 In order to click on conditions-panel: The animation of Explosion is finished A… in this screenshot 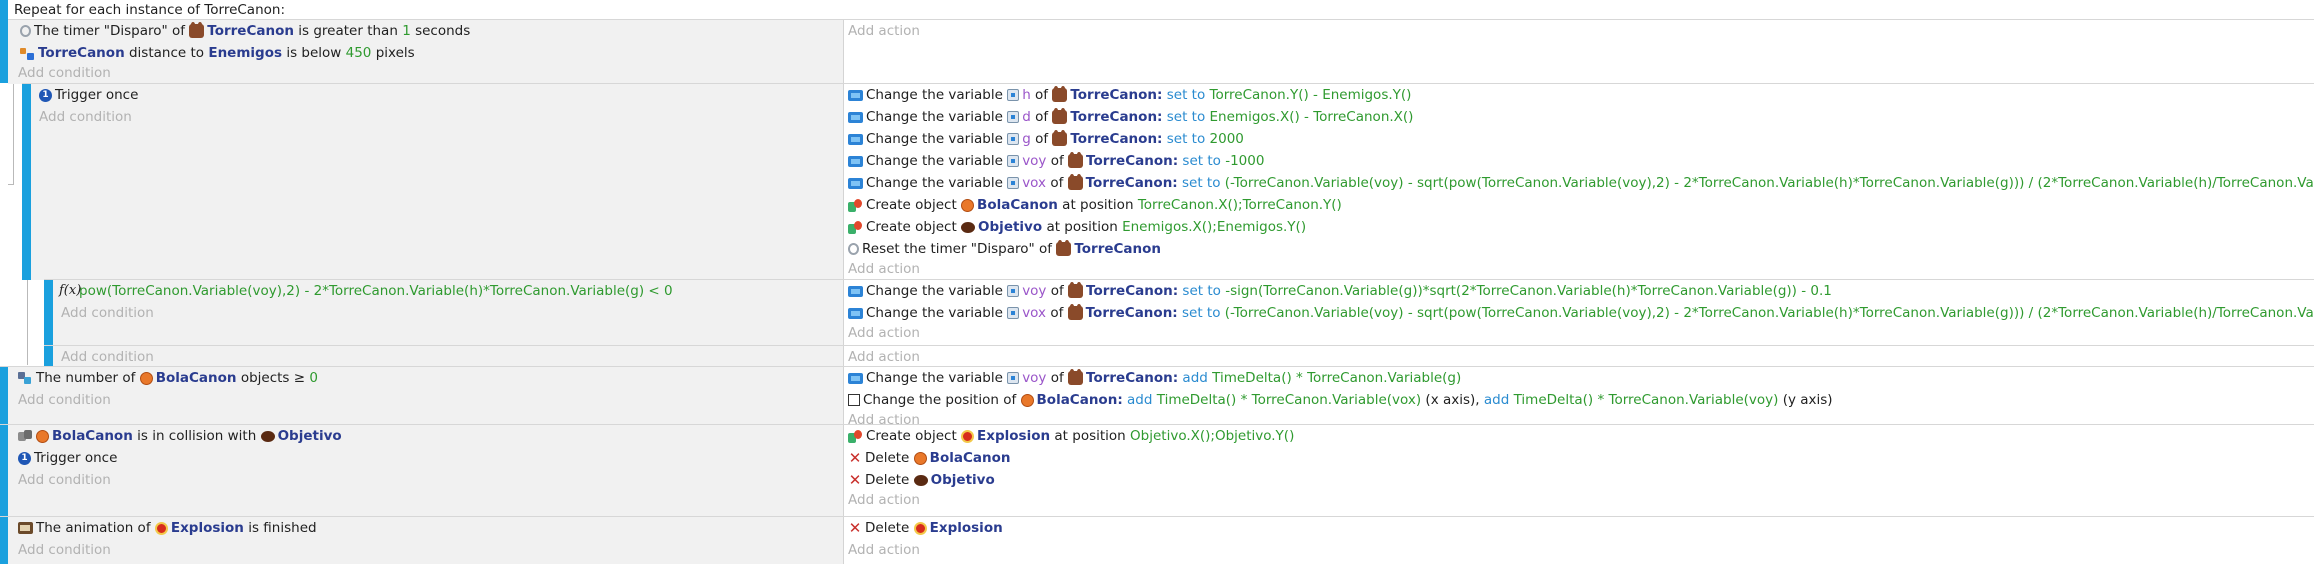, I will do `click(426, 540)`.